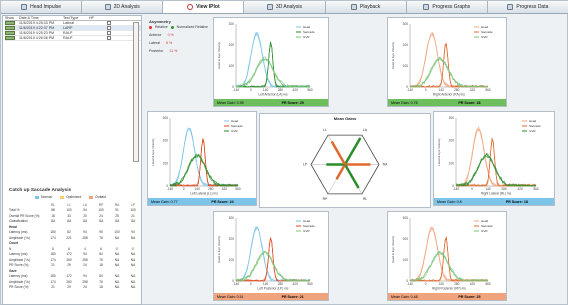 The height and width of the screenshot is (305, 568). I want to click on y-tick-label: 300, so click(406, 218).